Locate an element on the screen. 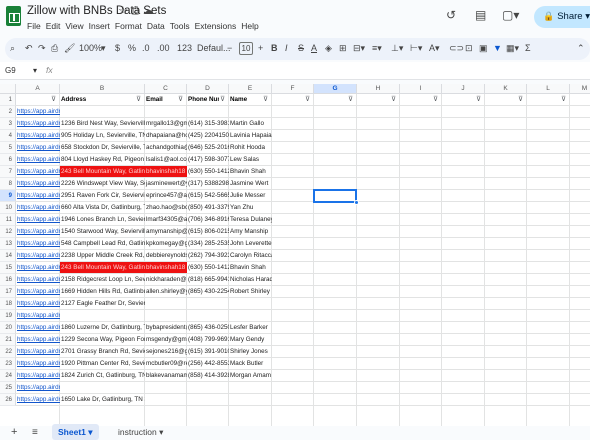 The width and height of the screenshot is (590, 440). zoom-select: 100% is located at coordinates (90, 48).